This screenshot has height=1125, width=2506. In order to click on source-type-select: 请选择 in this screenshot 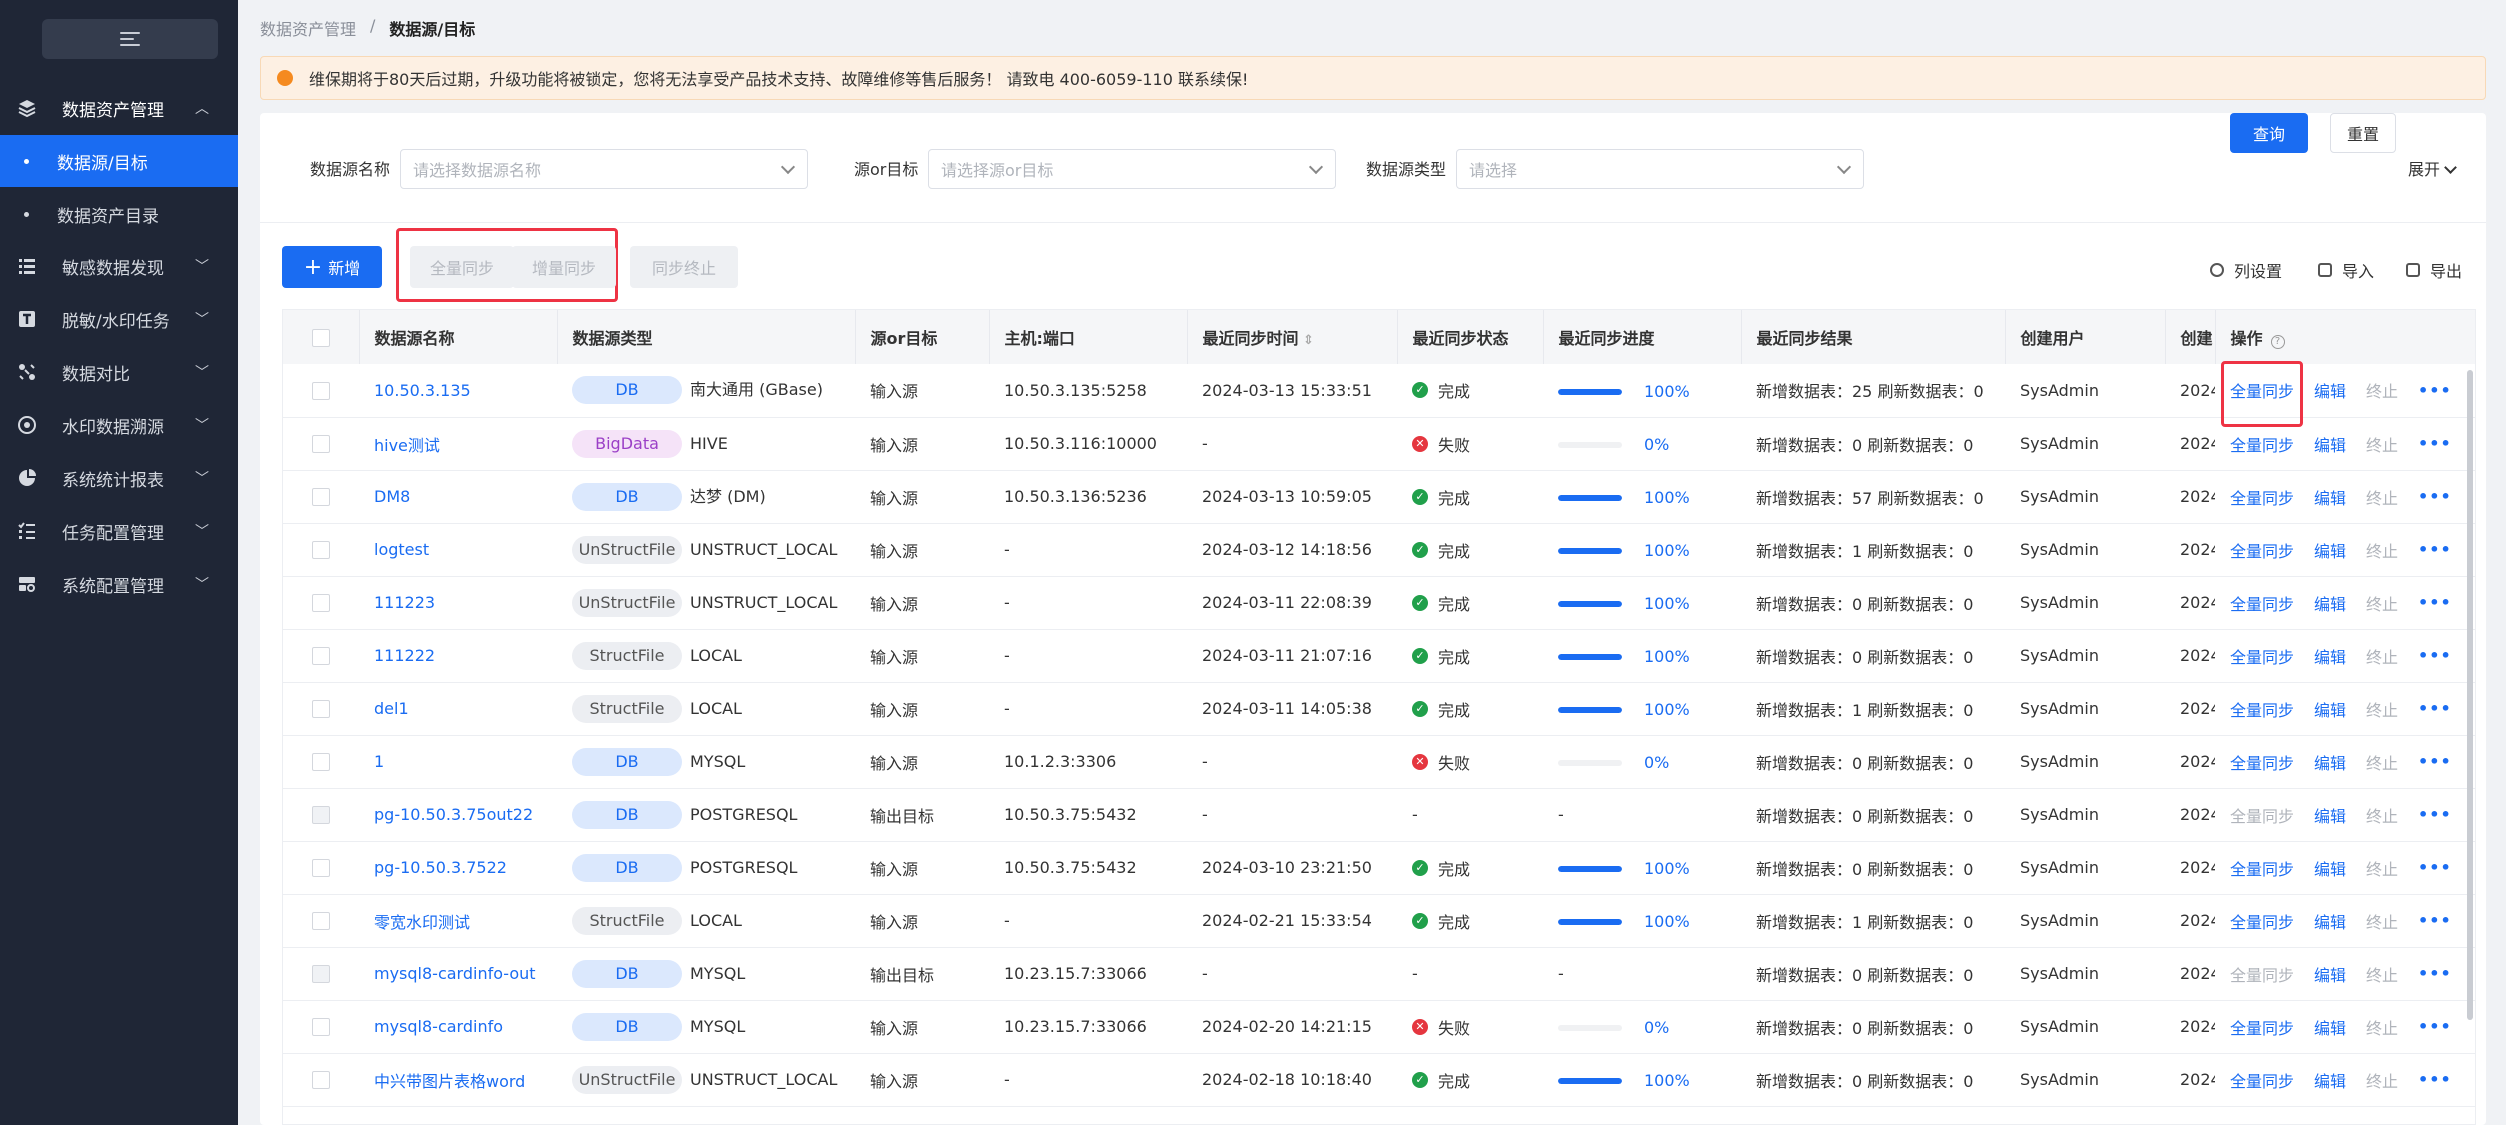, I will do `click(1660, 169)`.